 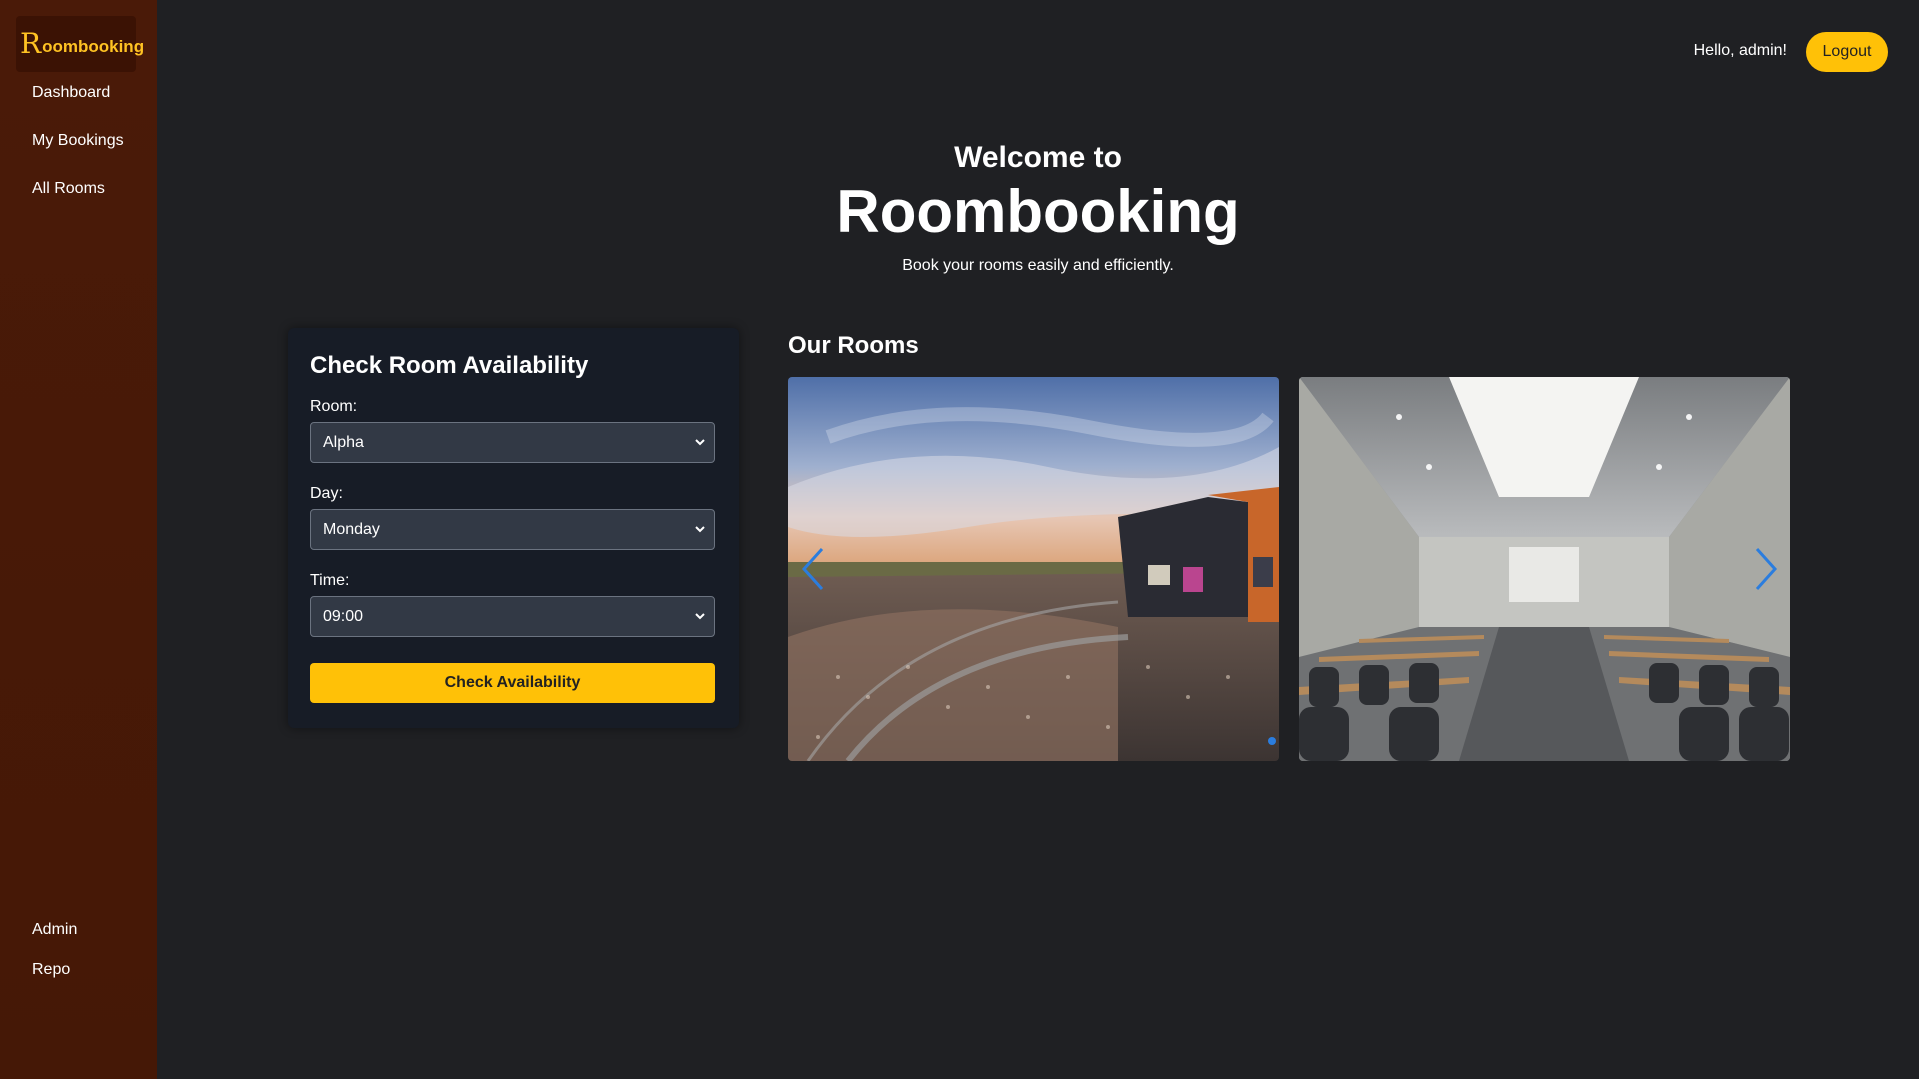 I want to click on hero-subtitle: Book your rooms easily and efficiently., so click(x=1038, y=265).